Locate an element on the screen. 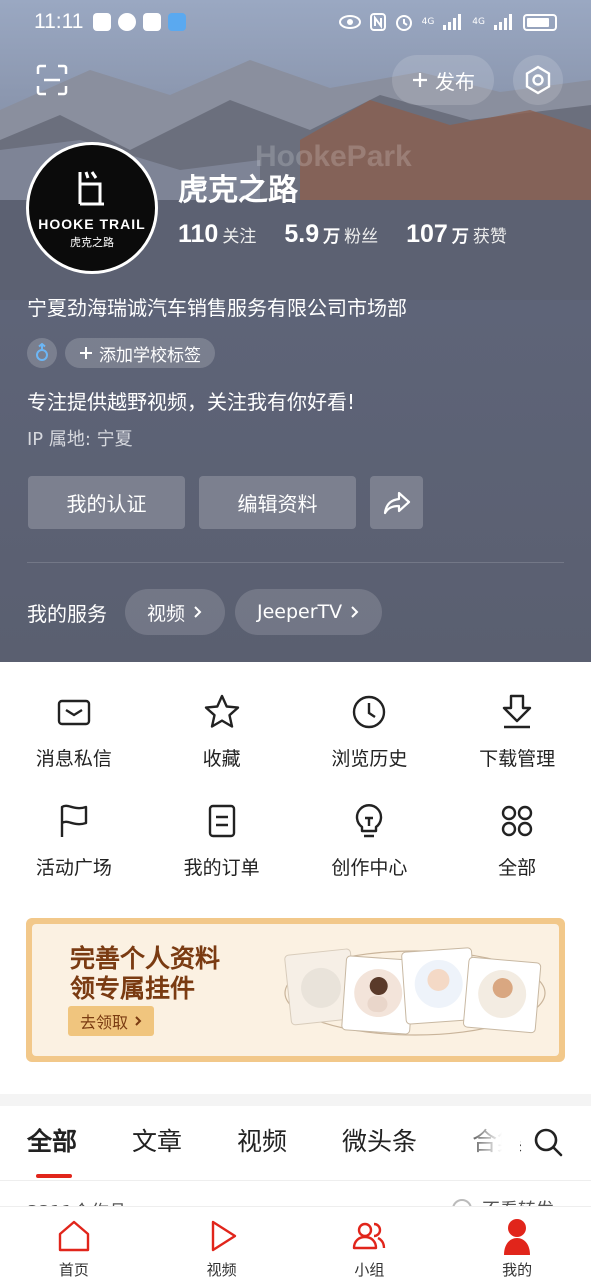 Image resolution: width=591 pixels, height=1280 pixels. share-icon is located at coordinates (396, 502).